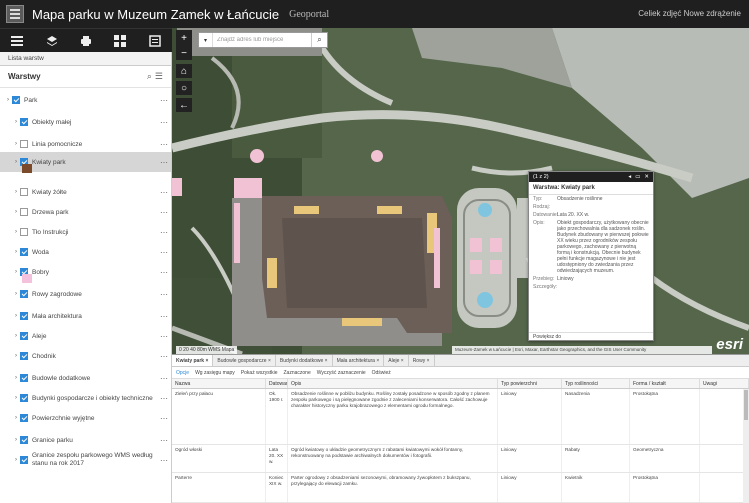  I want to click on printer-icon, so click(86, 41).